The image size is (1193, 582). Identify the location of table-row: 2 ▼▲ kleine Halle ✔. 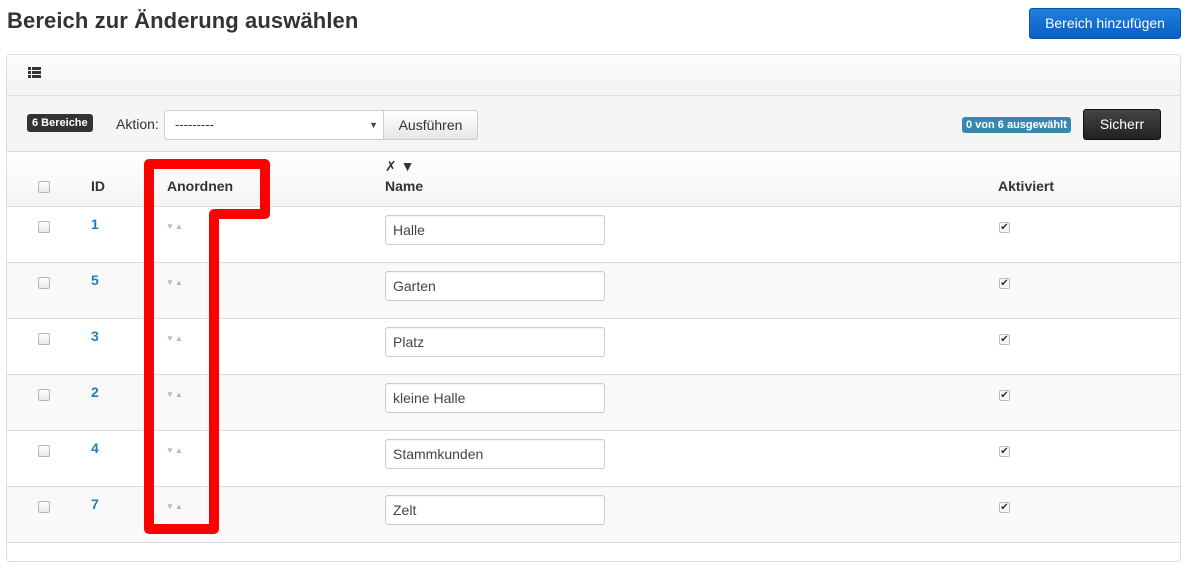
(593, 403).